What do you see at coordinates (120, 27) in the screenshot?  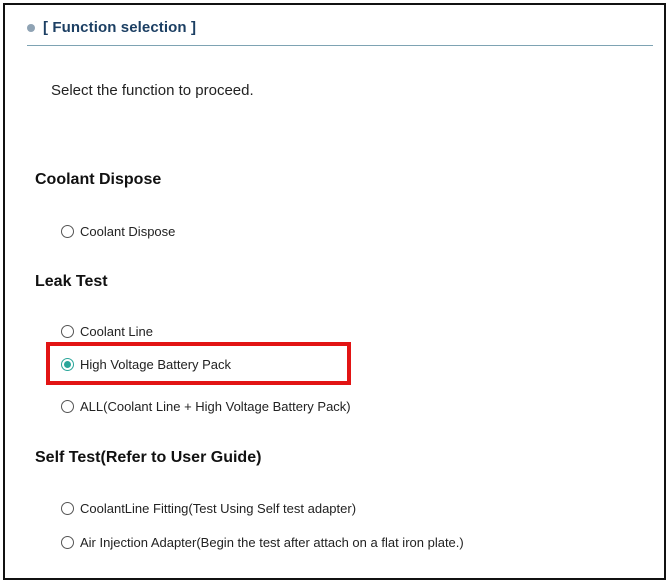 I see `panel-title: [ Function selection ]` at bounding box center [120, 27].